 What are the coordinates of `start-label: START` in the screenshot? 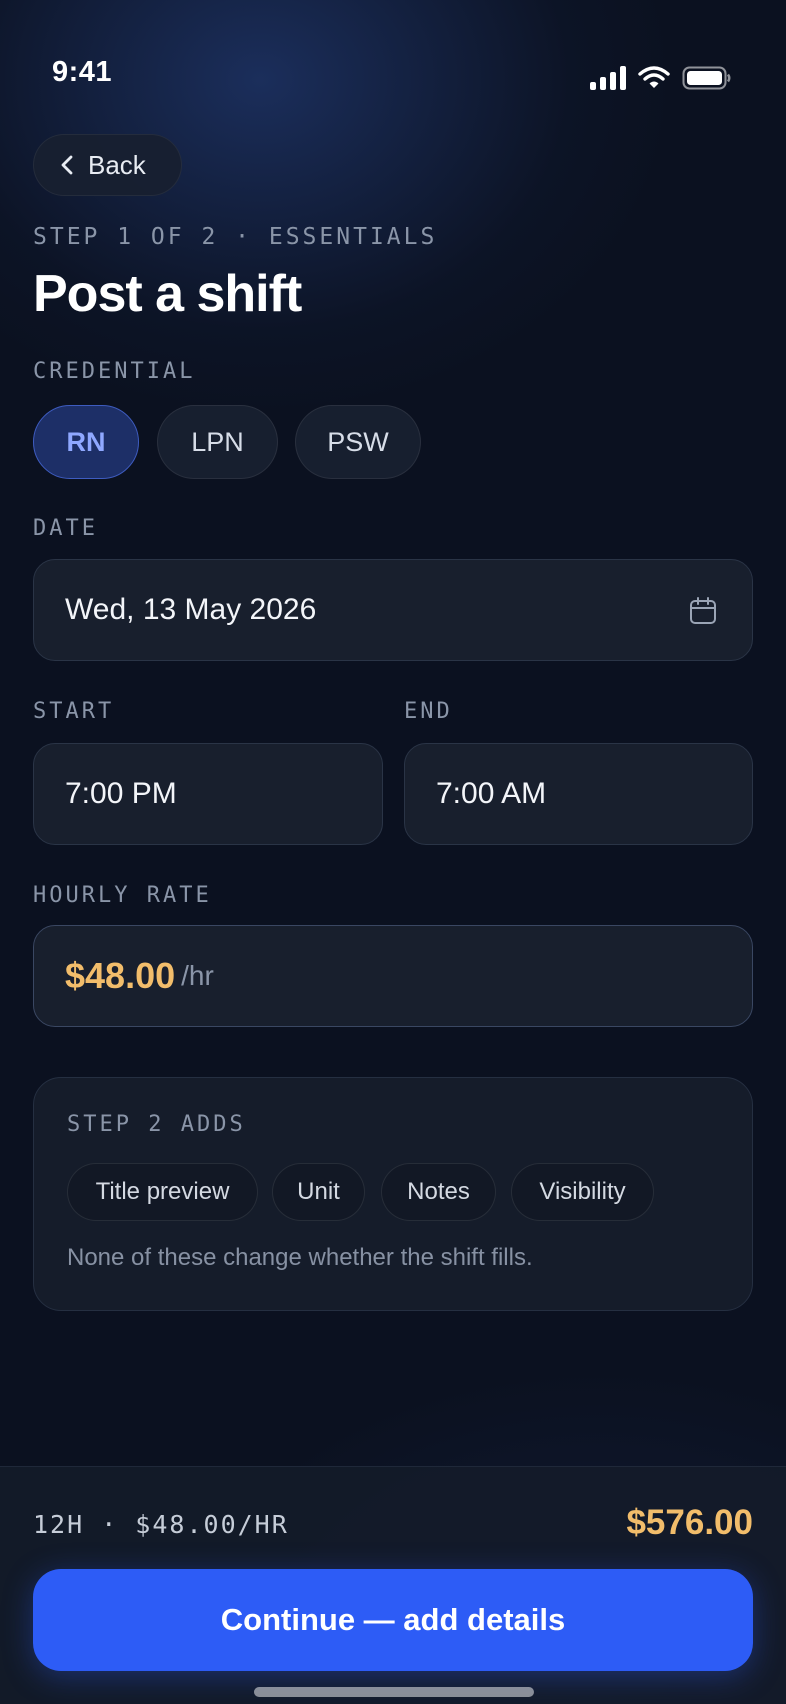 It's located at (74, 711).